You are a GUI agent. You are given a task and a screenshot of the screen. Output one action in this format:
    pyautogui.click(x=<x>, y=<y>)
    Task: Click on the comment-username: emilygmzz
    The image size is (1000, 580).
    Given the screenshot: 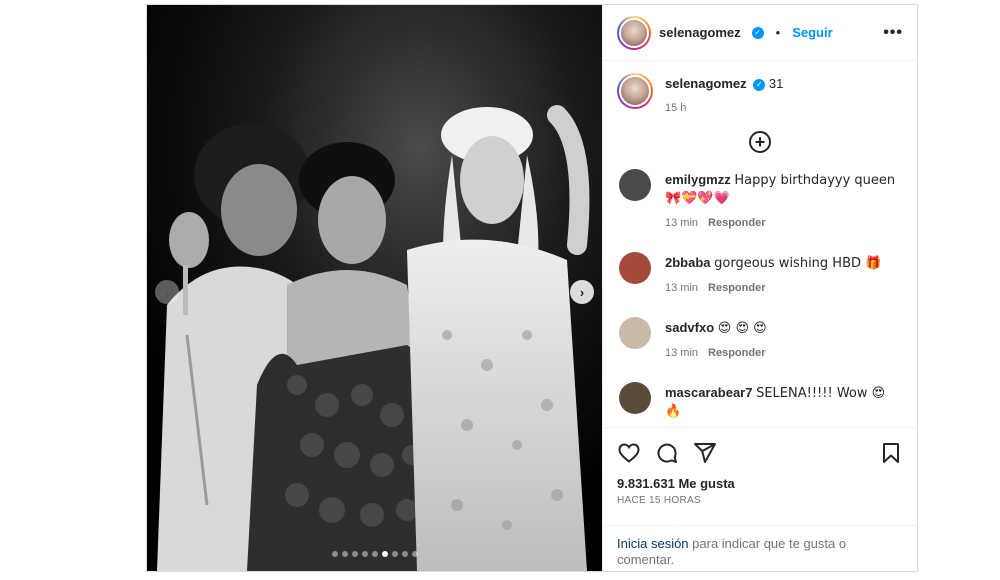 What is the action you would take?
    pyautogui.click(x=698, y=179)
    